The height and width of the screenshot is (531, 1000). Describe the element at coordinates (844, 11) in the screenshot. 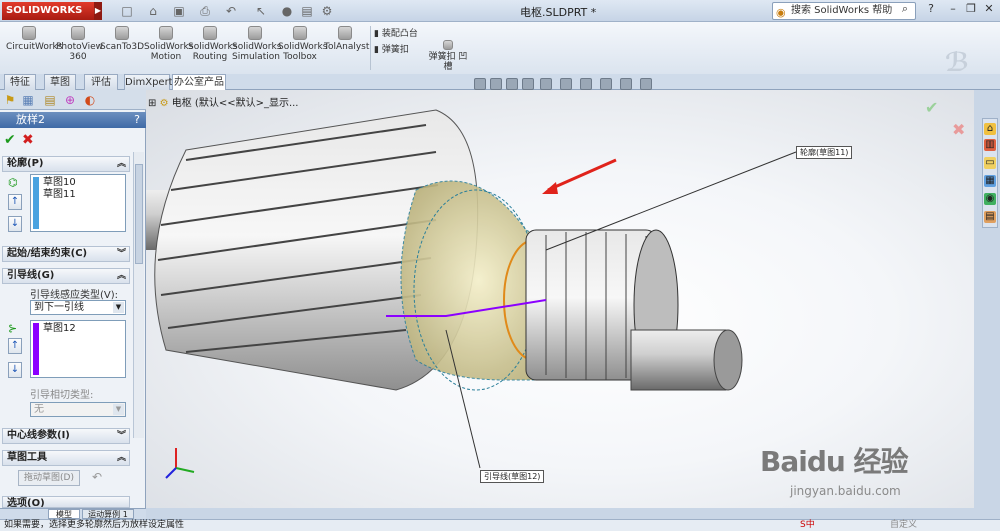

I see `help-search-input: ◉ 搜索 SolidWorks 帮助` at that location.